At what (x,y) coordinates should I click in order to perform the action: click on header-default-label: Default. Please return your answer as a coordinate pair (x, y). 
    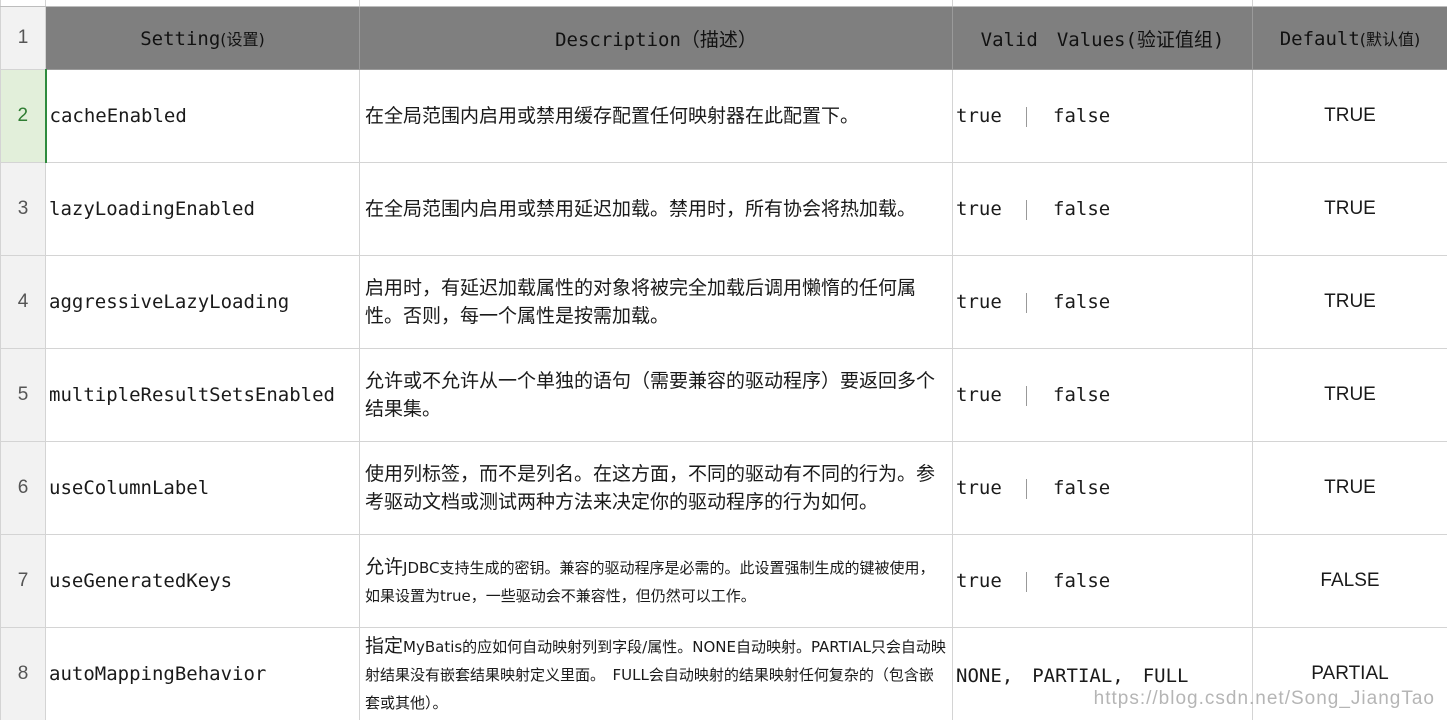
    Looking at the image, I should click on (1319, 39).